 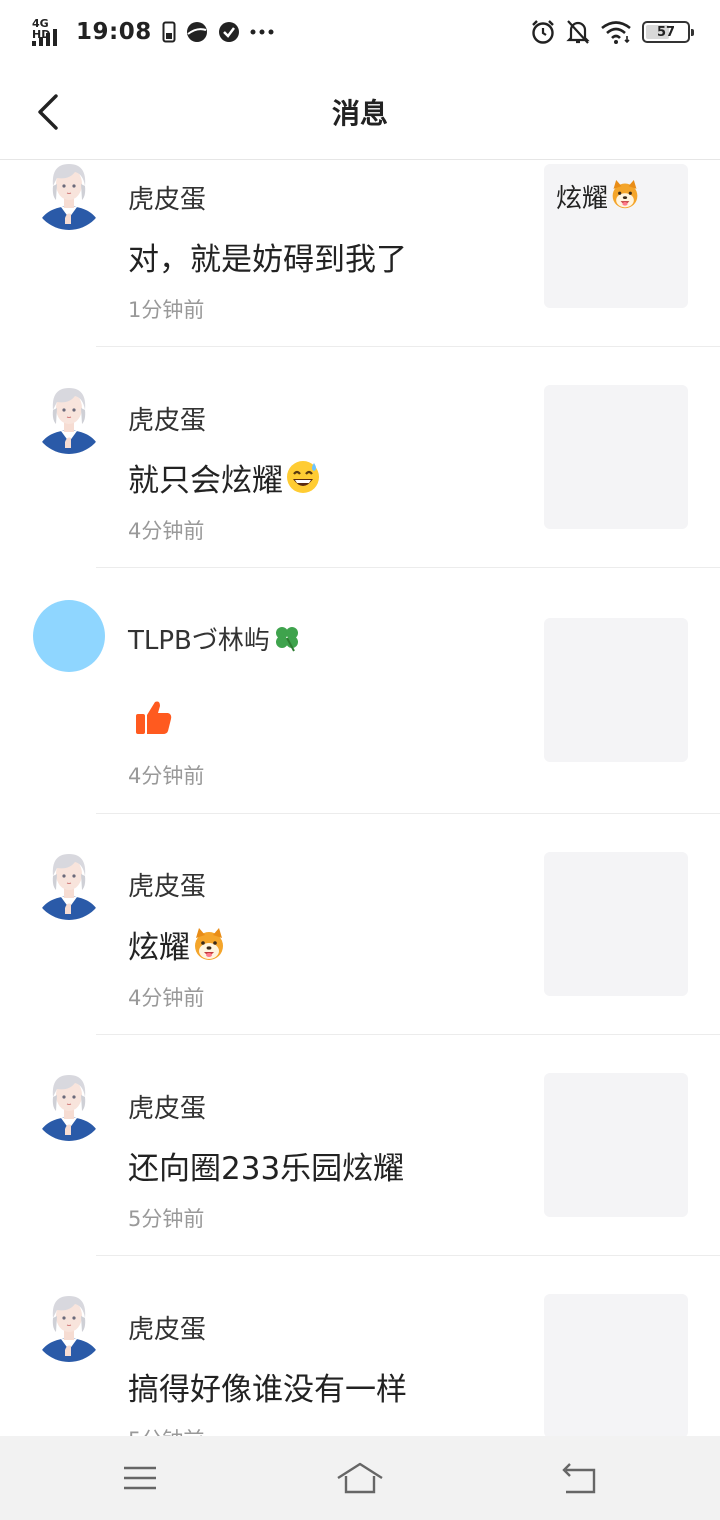 What do you see at coordinates (114, 32) in the screenshot?
I see `status-time: 19:08` at bounding box center [114, 32].